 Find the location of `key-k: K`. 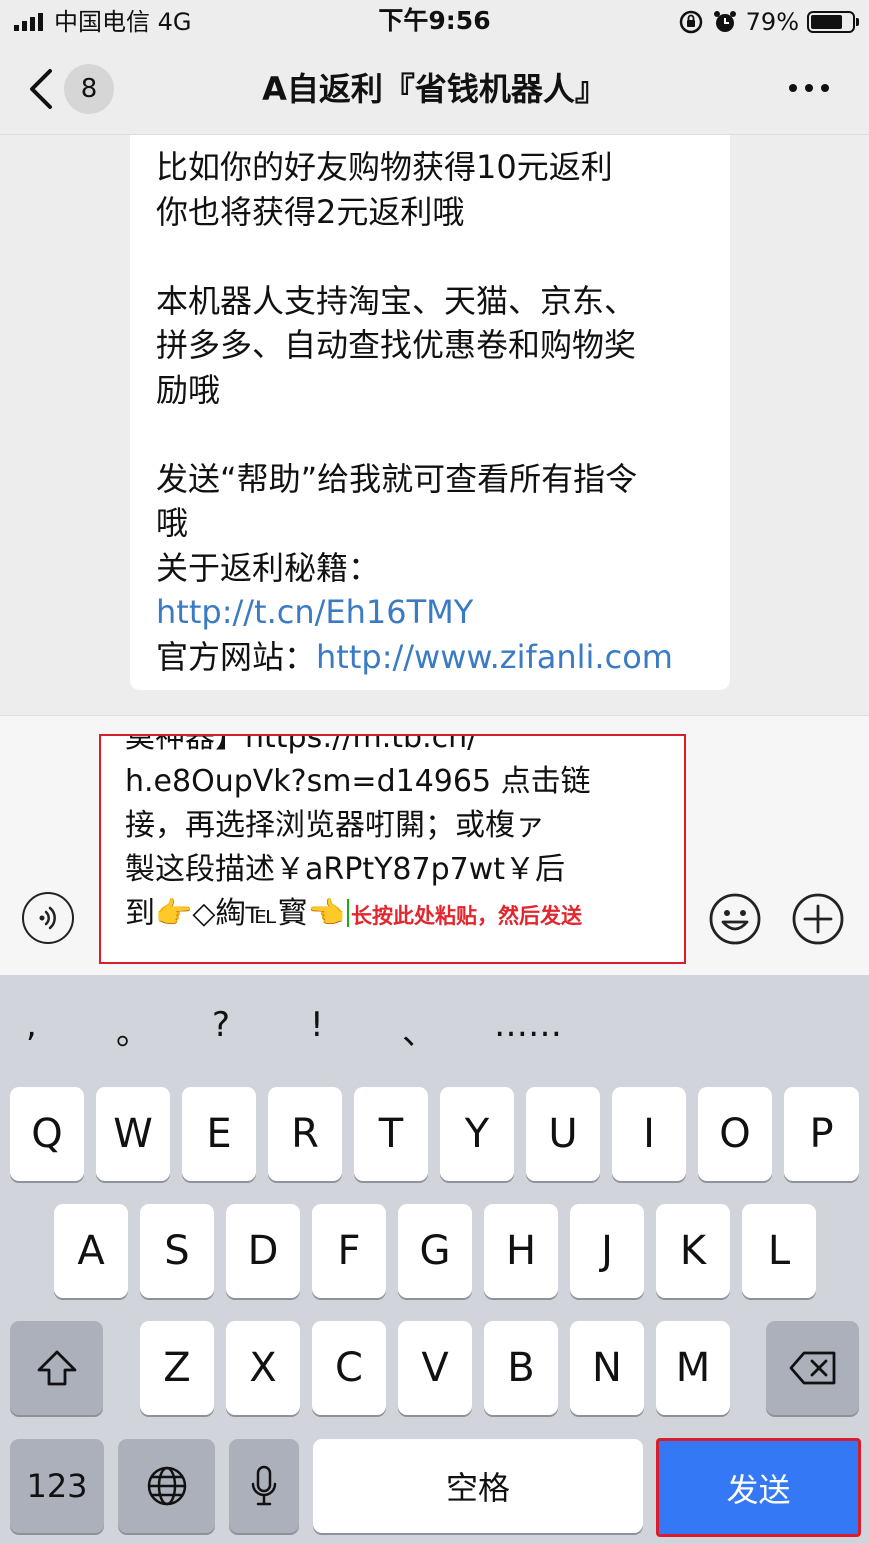

key-k: K is located at coordinates (693, 1251).